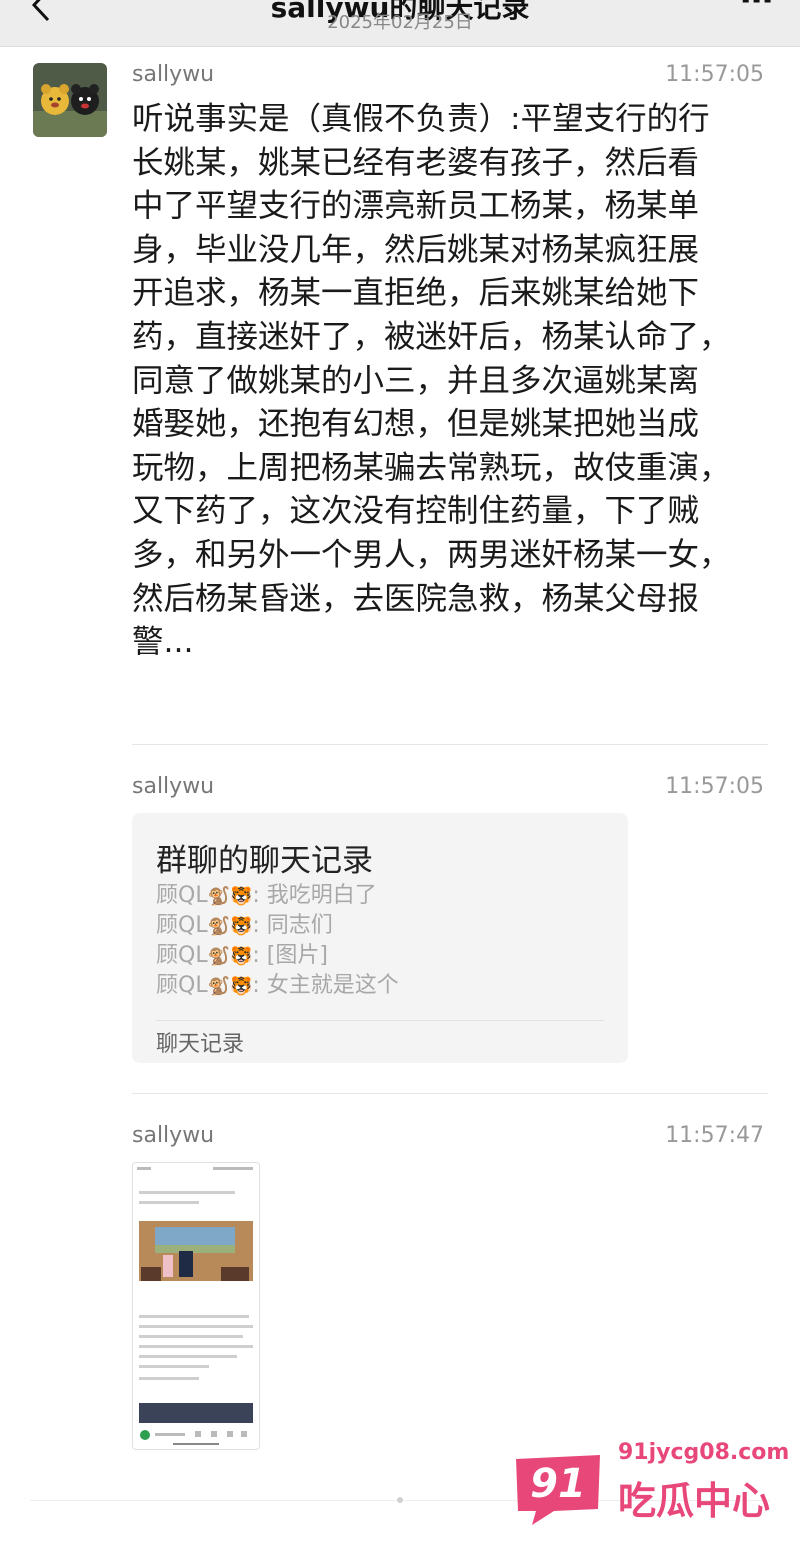  Describe the element at coordinates (200, 1044) in the screenshot. I see `card-footer-label: 聊天记录` at that location.